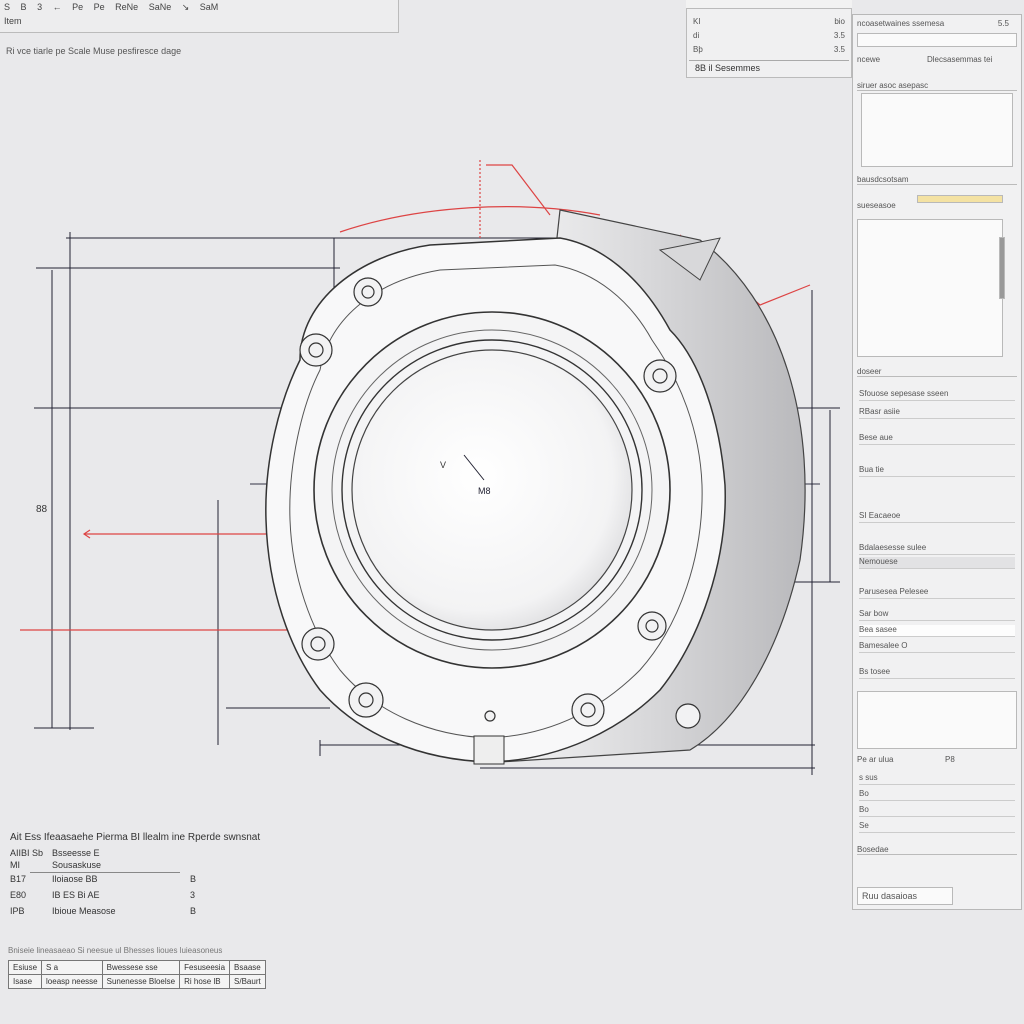 This screenshot has height=1024, width=1024. What do you see at coordinates (492, 490) in the screenshot?
I see `lens-window` at bounding box center [492, 490].